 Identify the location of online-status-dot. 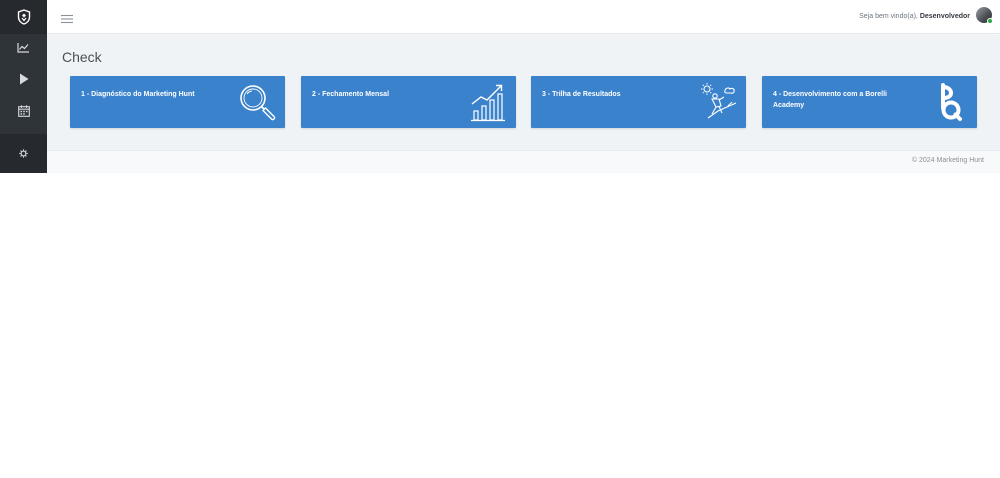
(990, 21).